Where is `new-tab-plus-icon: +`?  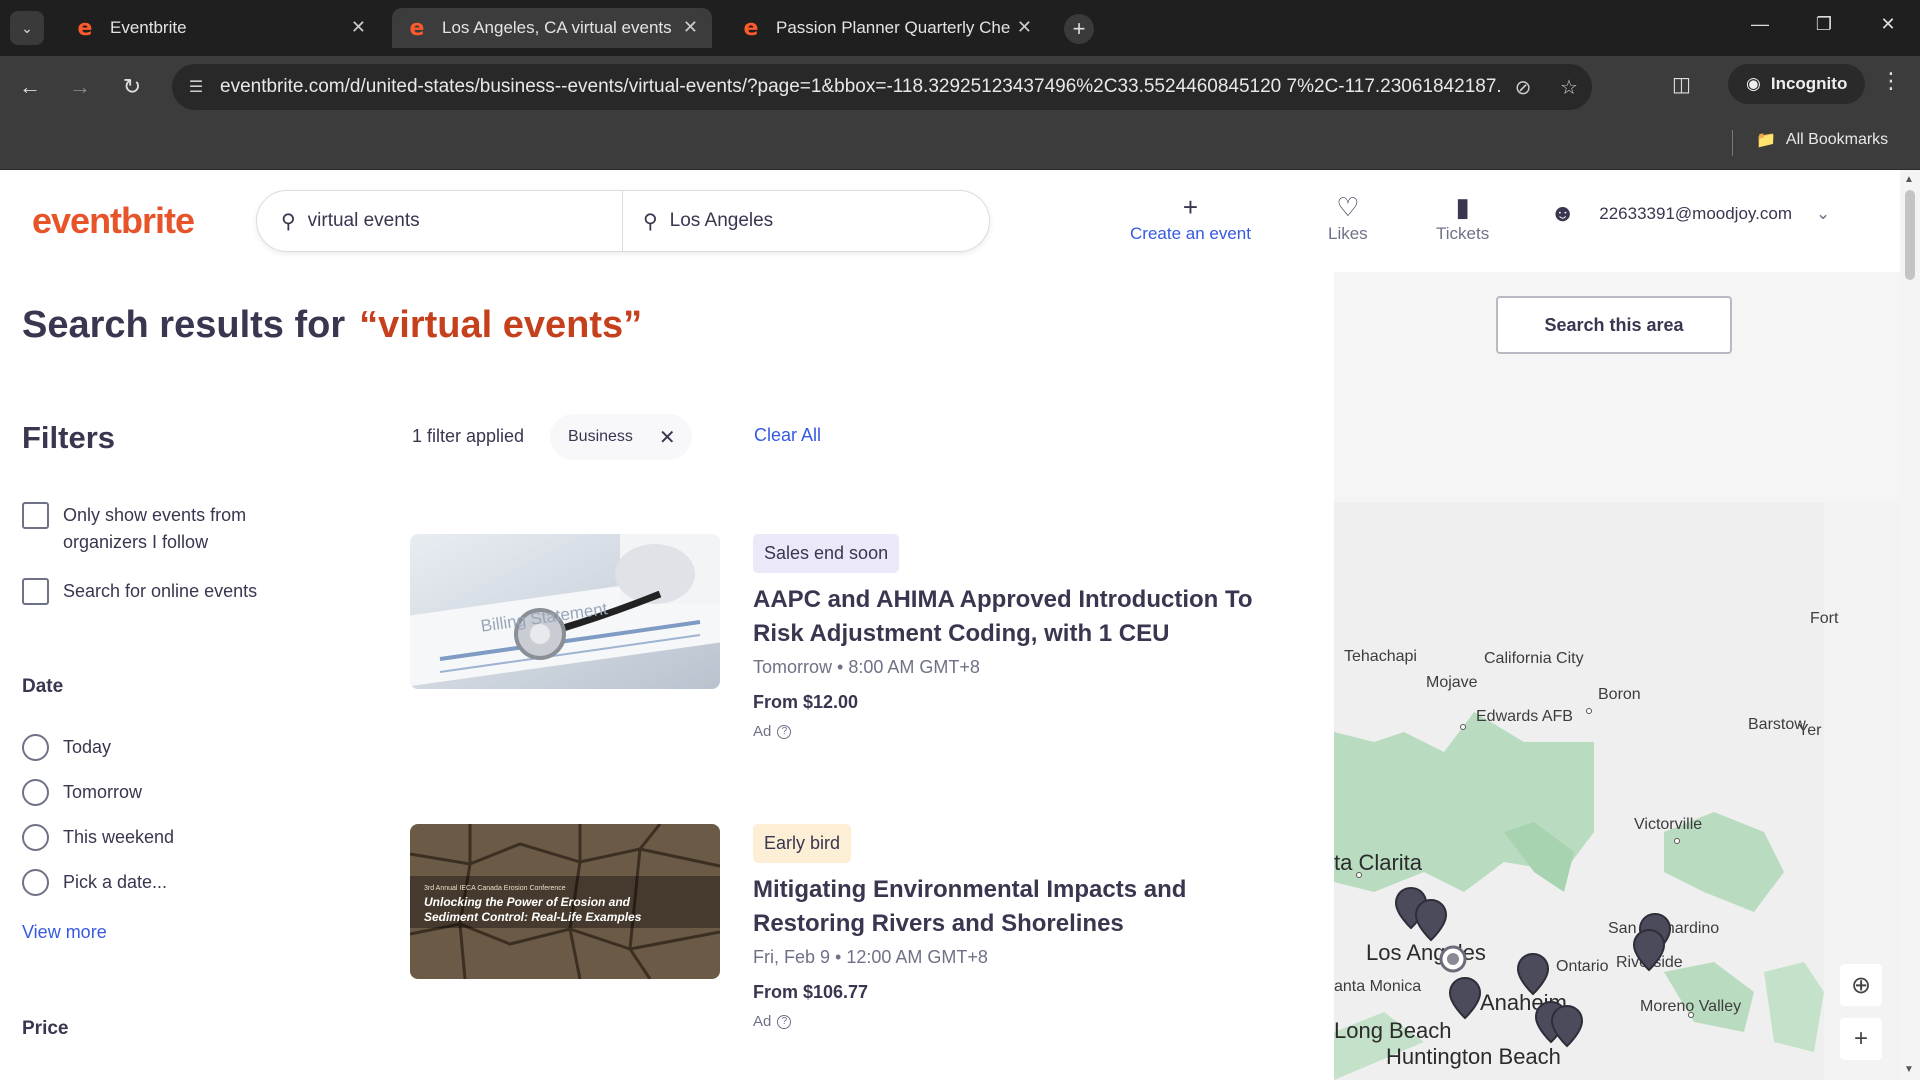 new-tab-plus-icon: + is located at coordinates (1079, 29).